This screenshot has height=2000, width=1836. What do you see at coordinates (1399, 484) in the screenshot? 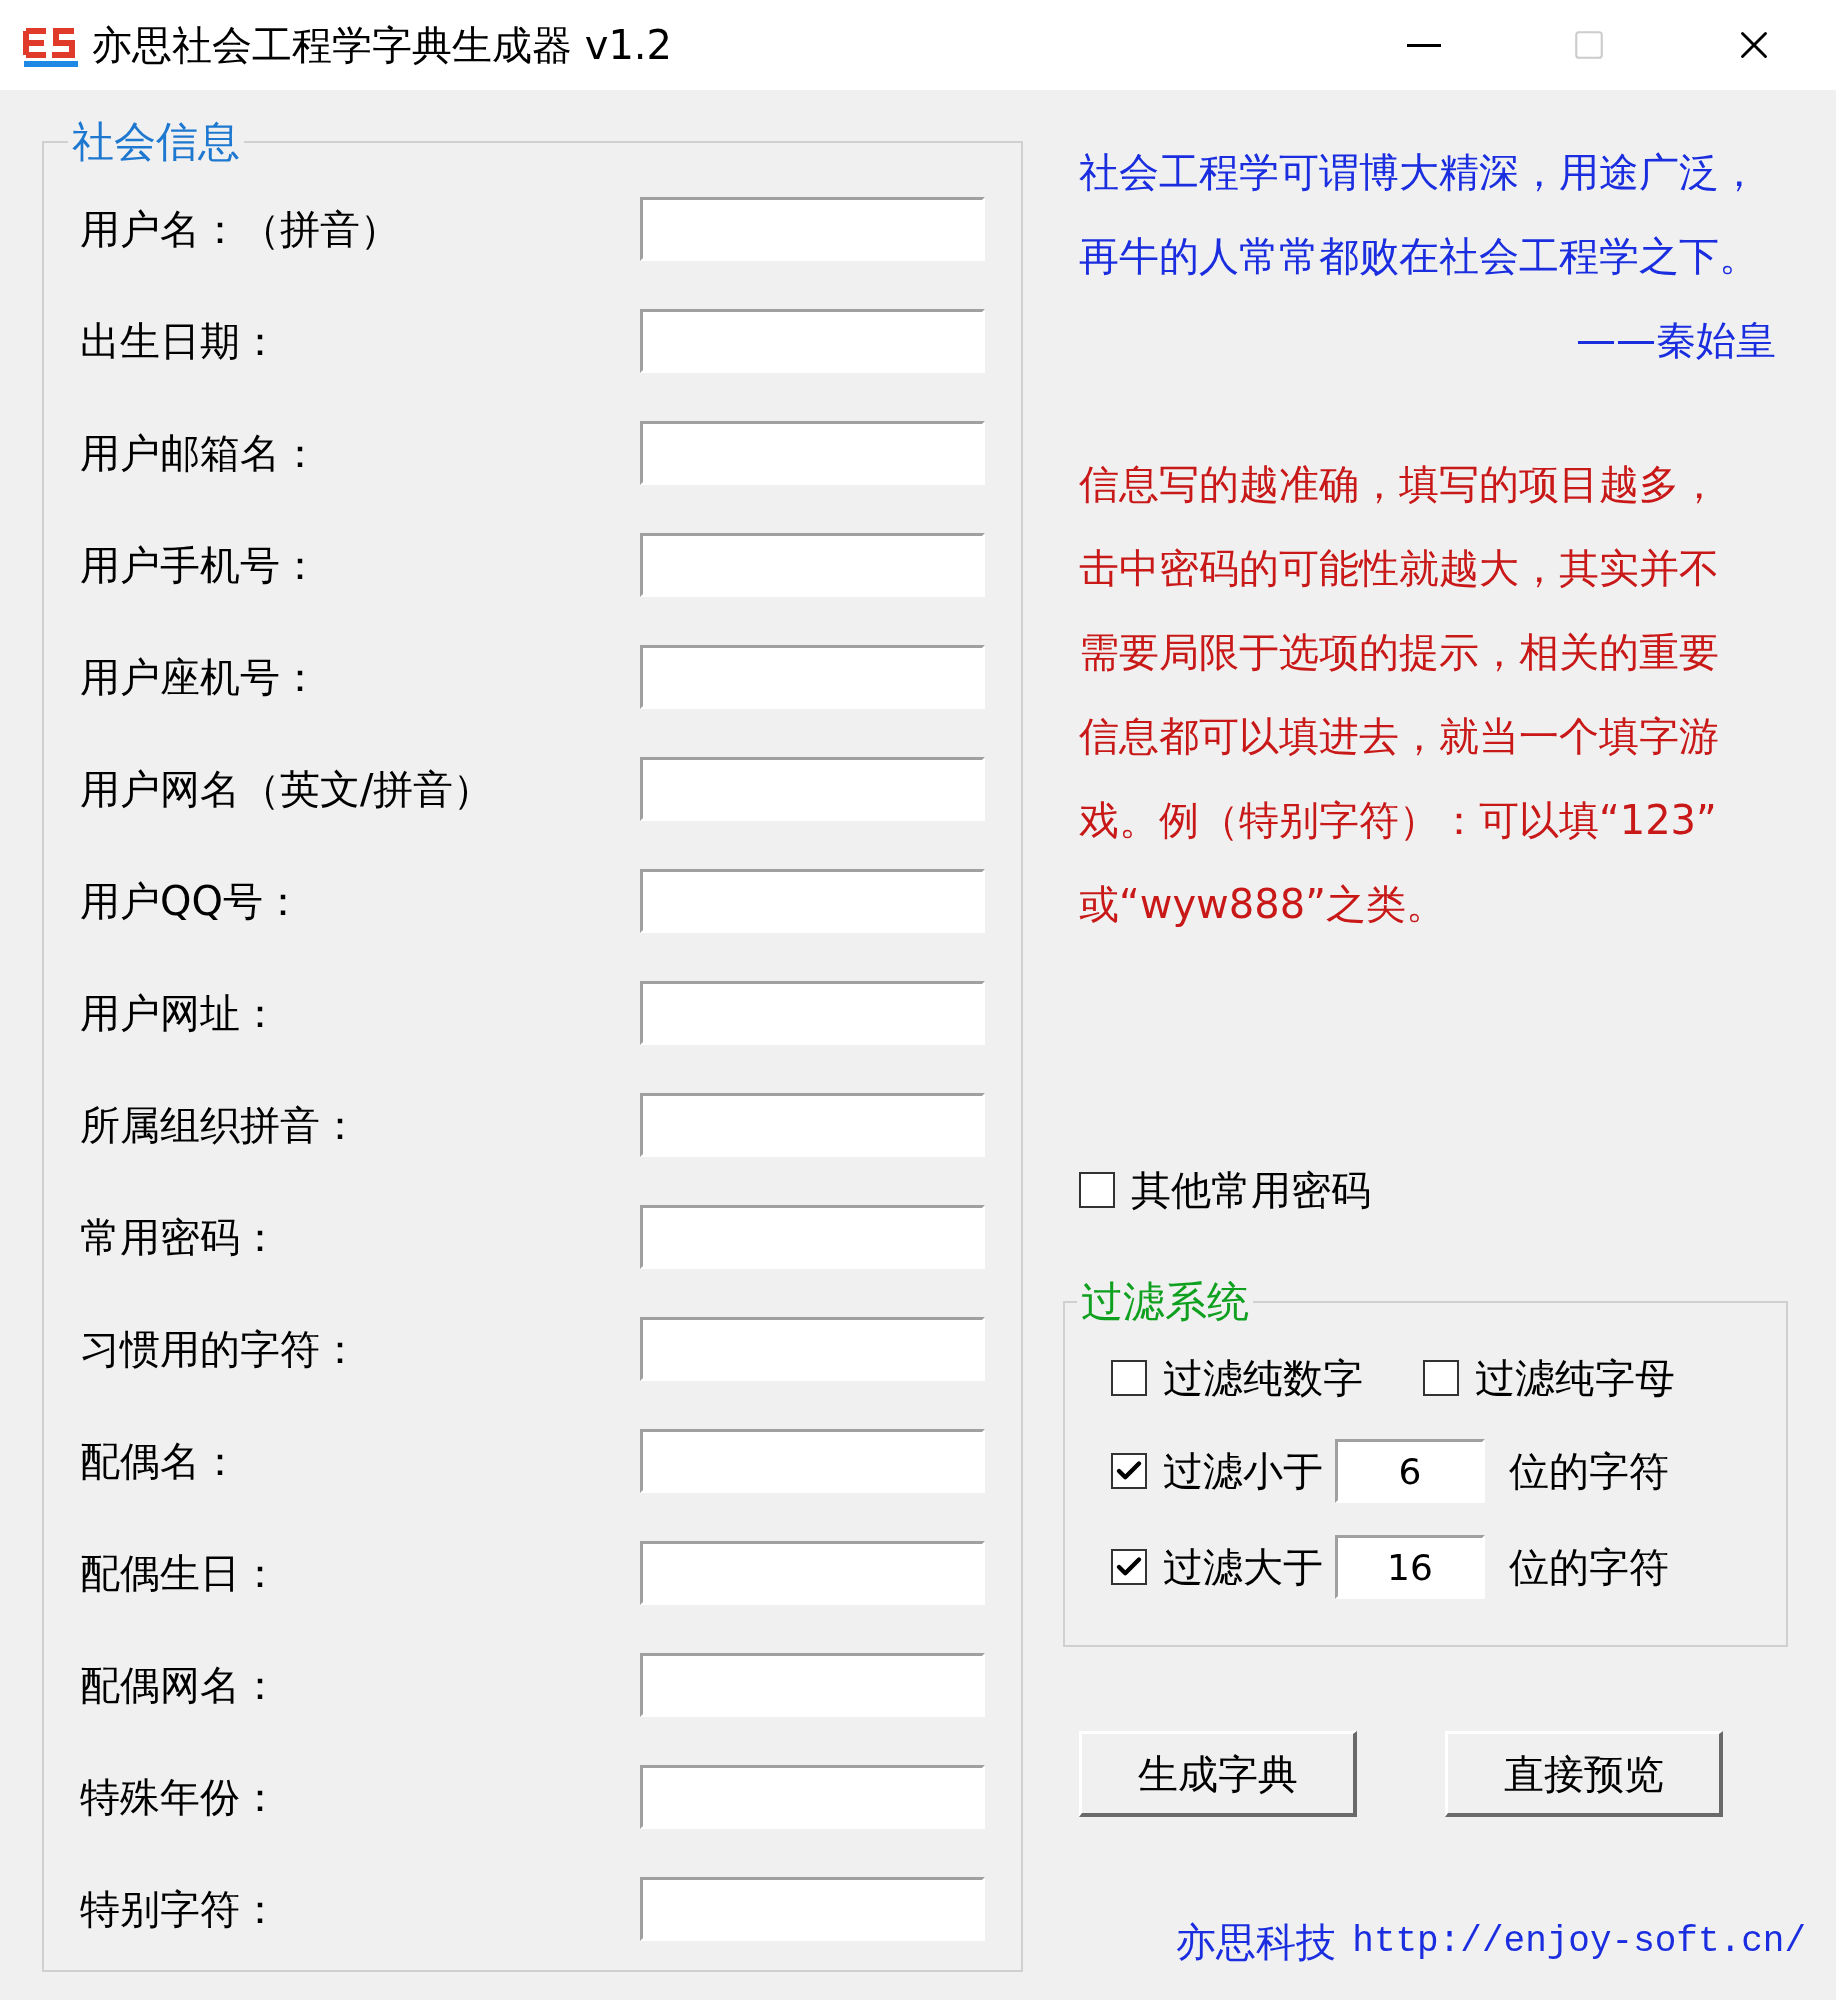
I see `tip-line: 信息写的越准确，填写的项目越多，` at bounding box center [1399, 484].